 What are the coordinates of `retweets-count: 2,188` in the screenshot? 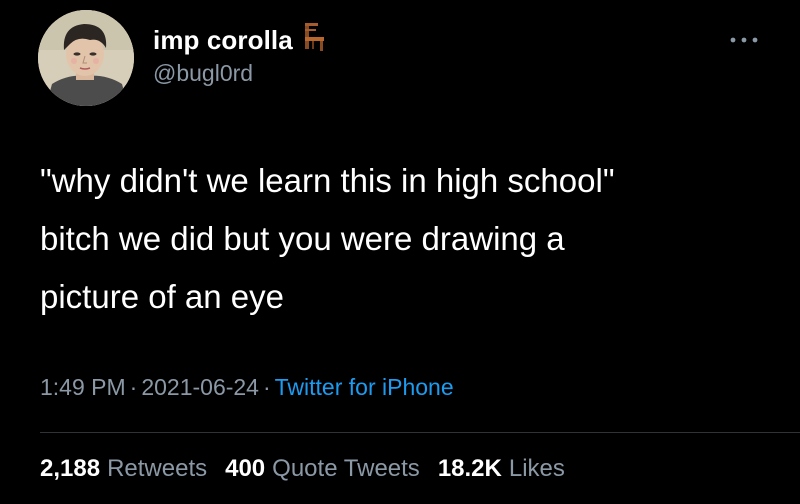 It's located at (70, 468).